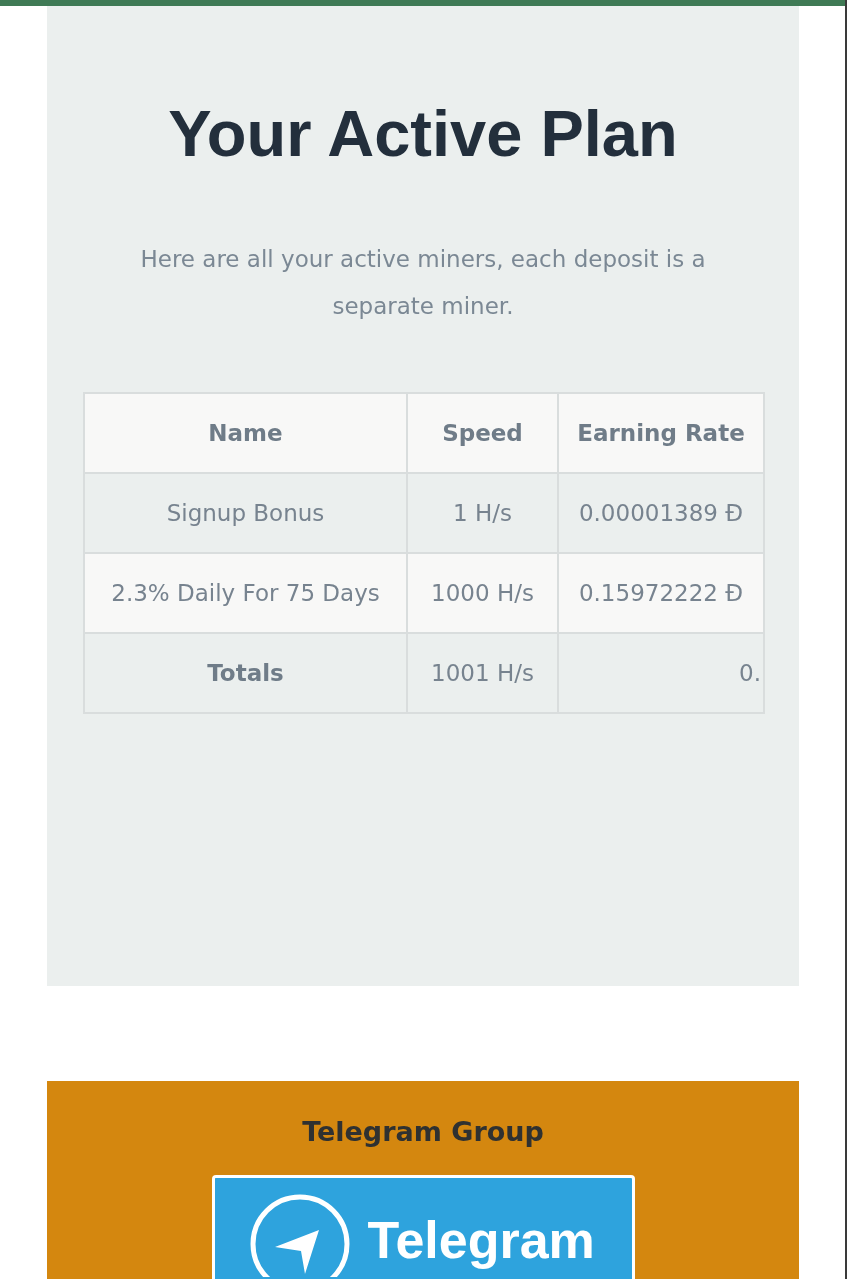  I want to click on table-cell: 0., so click(661, 673).